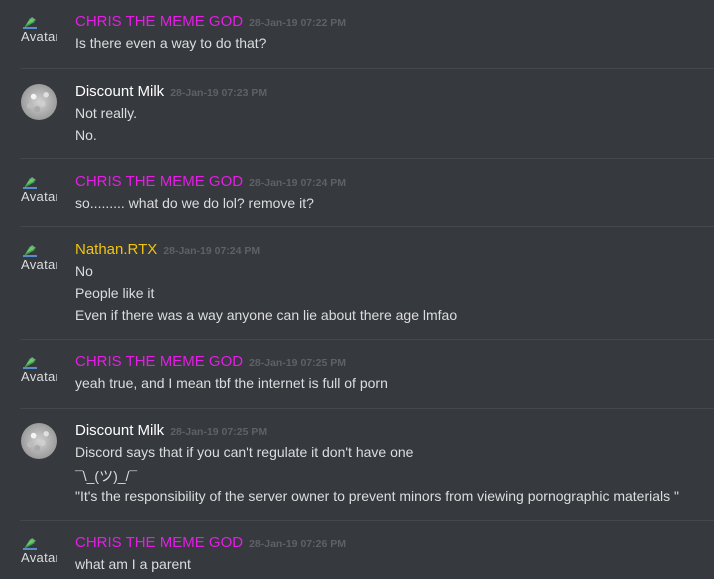  Describe the element at coordinates (115, 293) in the screenshot. I see `message-text: People like it` at that location.